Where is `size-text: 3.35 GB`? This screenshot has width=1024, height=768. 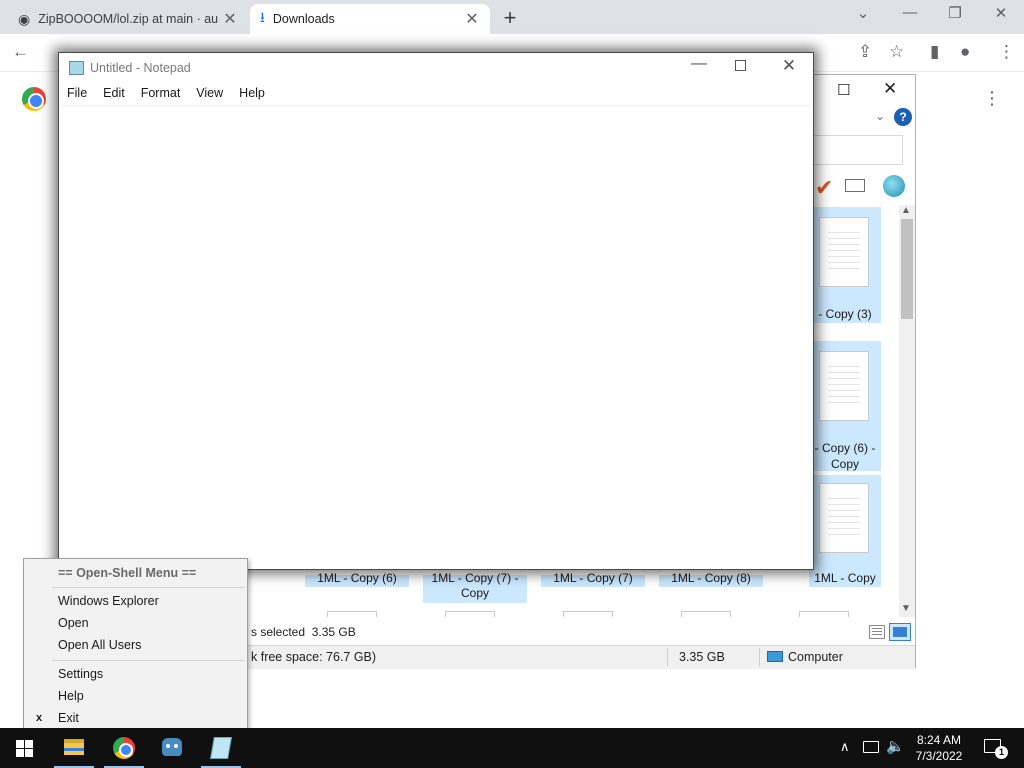 size-text: 3.35 GB is located at coordinates (702, 657).